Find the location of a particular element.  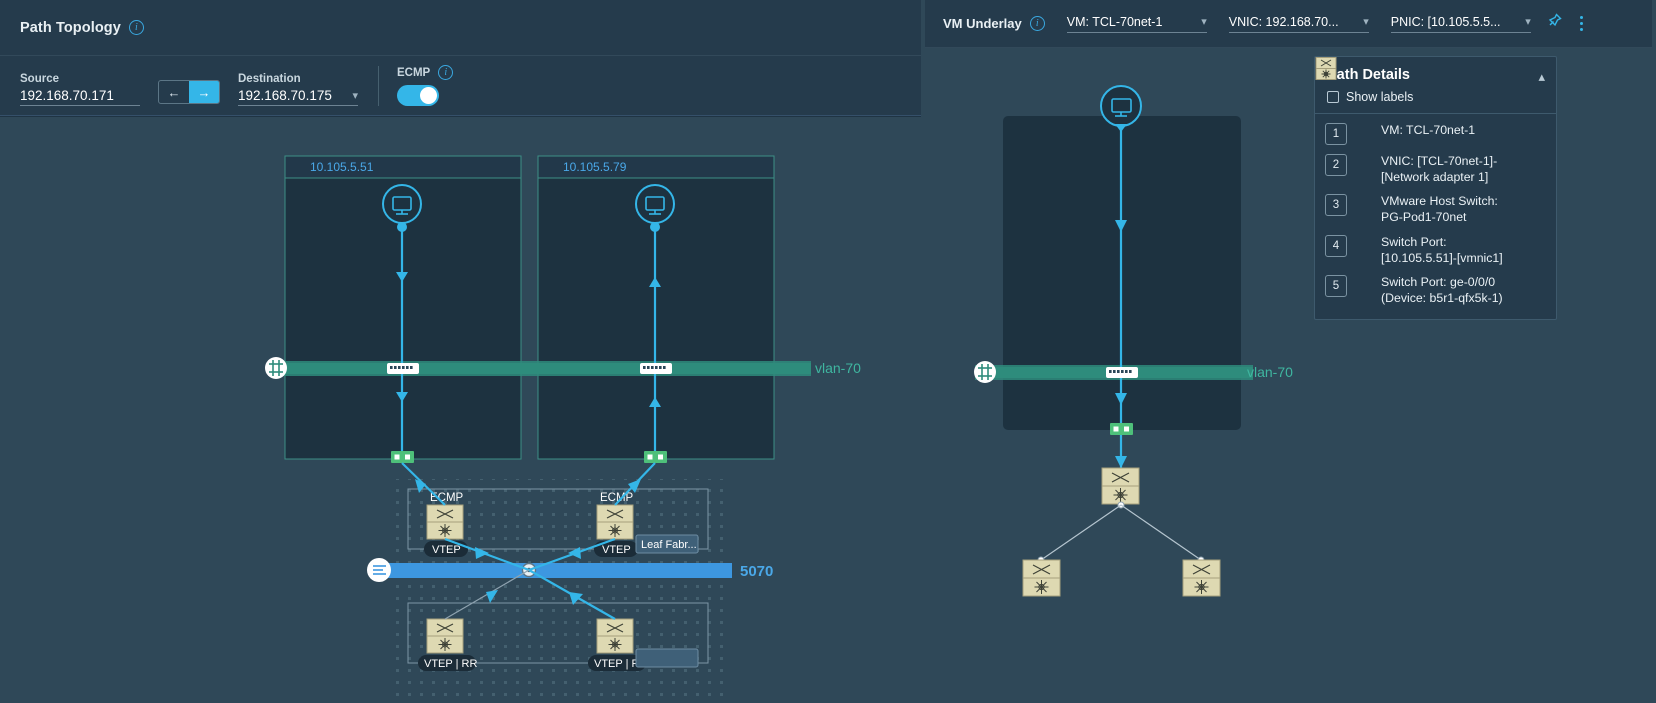

vnic-selector: VNIC: 192.168.70... ▾ is located at coordinates (1298, 24).